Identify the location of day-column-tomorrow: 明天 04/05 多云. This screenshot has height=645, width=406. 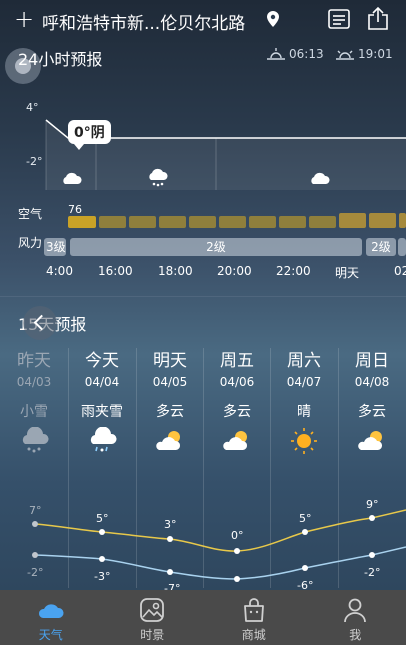
(170, 404).